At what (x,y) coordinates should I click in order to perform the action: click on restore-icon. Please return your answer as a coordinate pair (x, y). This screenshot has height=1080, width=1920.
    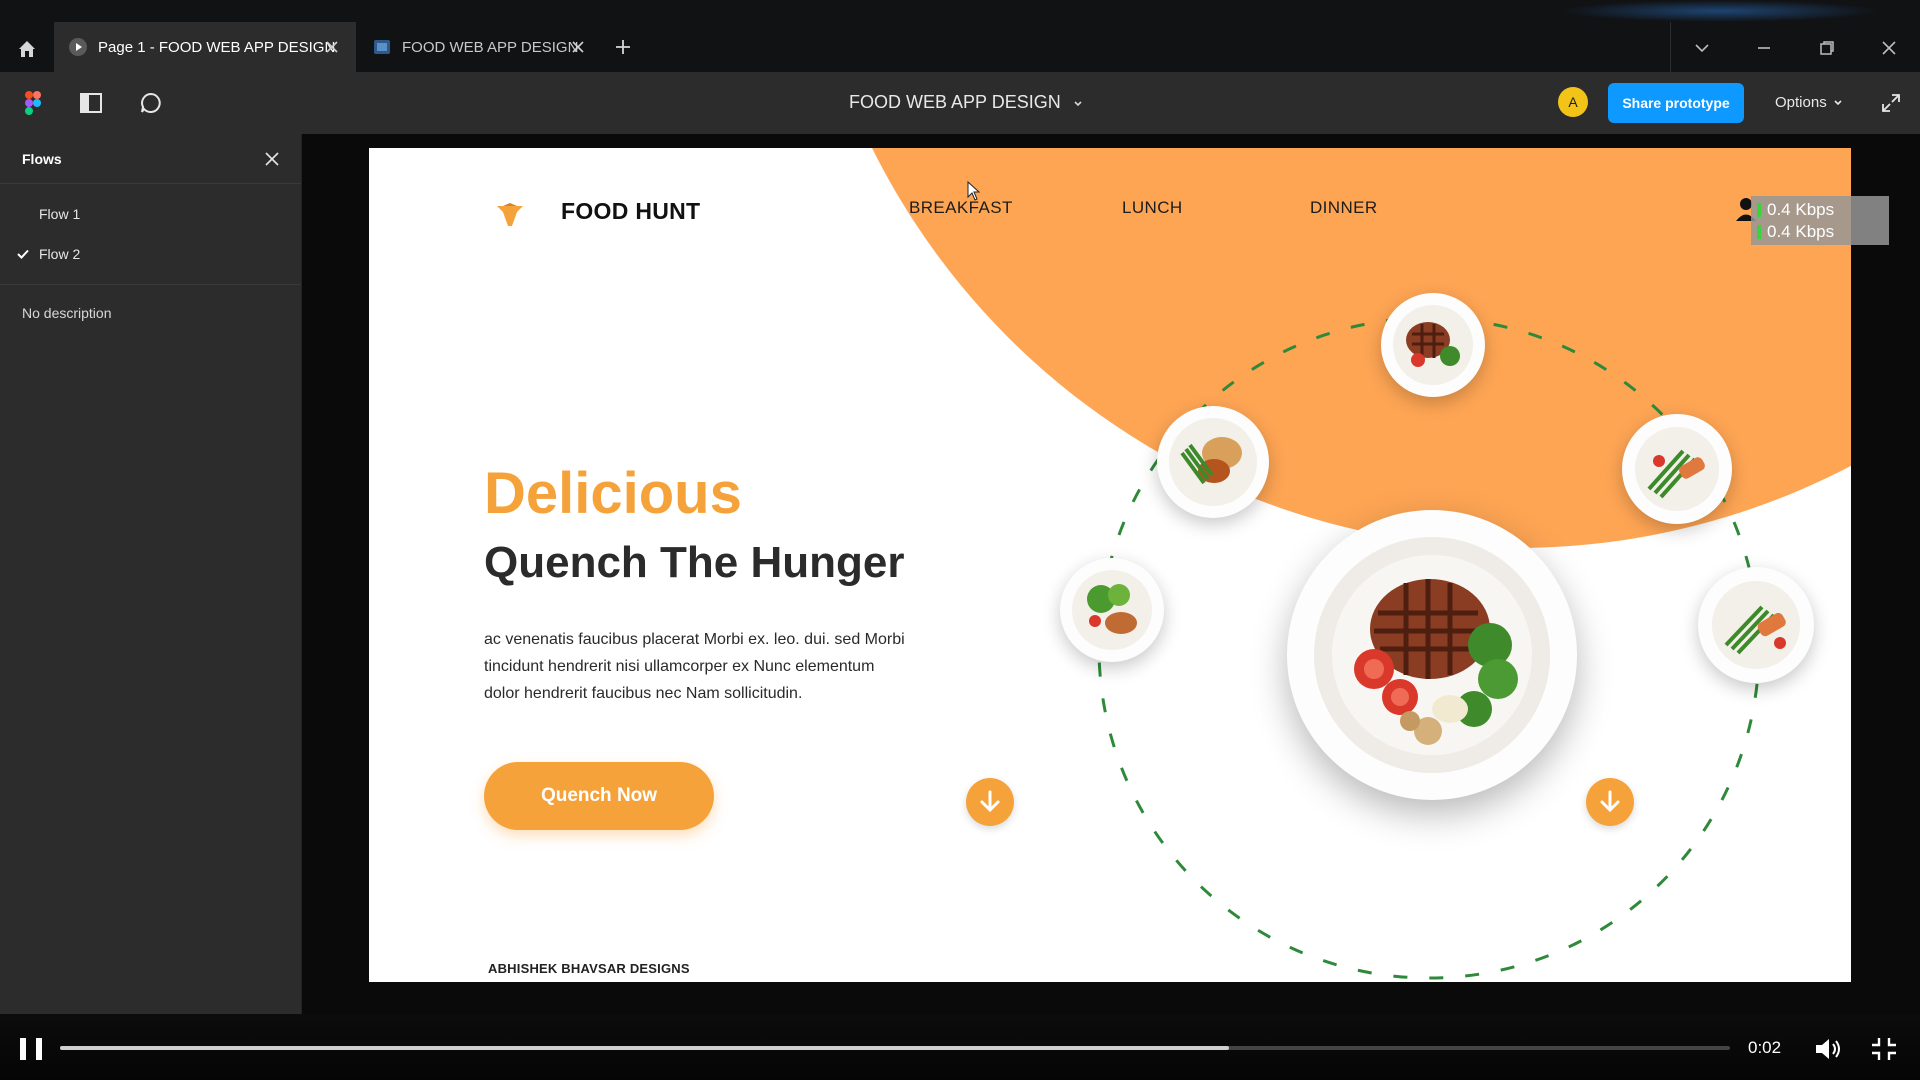
    Looking at the image, I should click on (1827, 48).